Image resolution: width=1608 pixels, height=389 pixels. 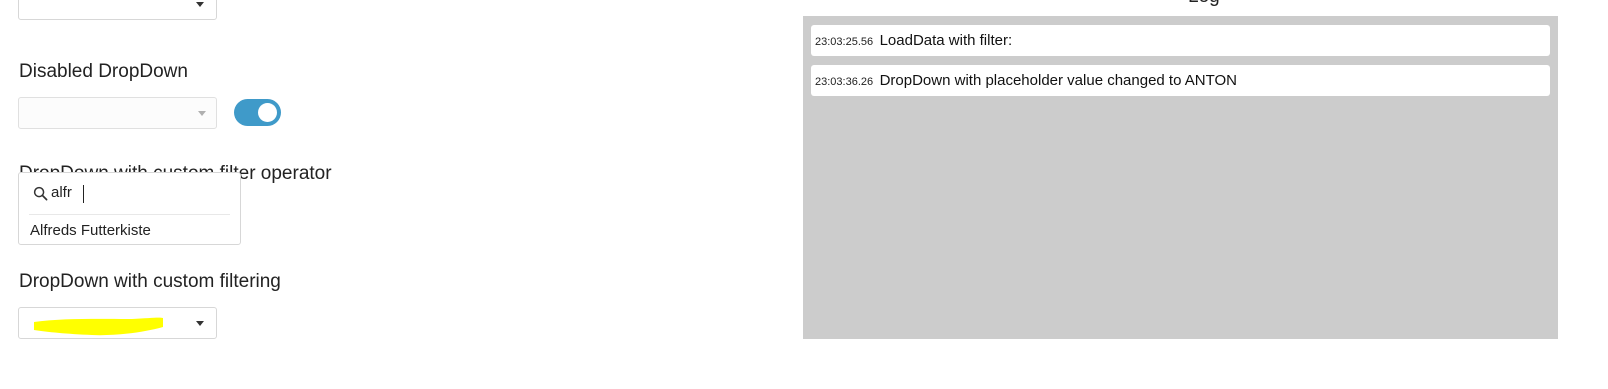 What do you see at coordinates (126, 192) in the screenshot?
I see `popup-search-input` at bounding box center [126, 192].